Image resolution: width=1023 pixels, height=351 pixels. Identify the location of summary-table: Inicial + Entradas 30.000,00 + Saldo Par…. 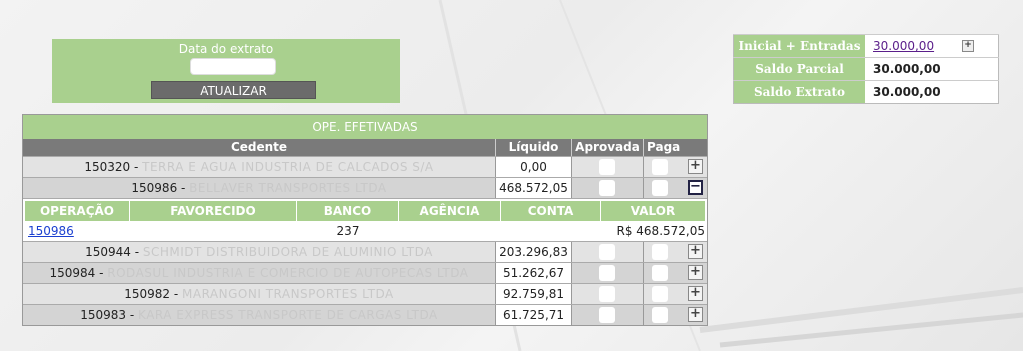
(866, 69).